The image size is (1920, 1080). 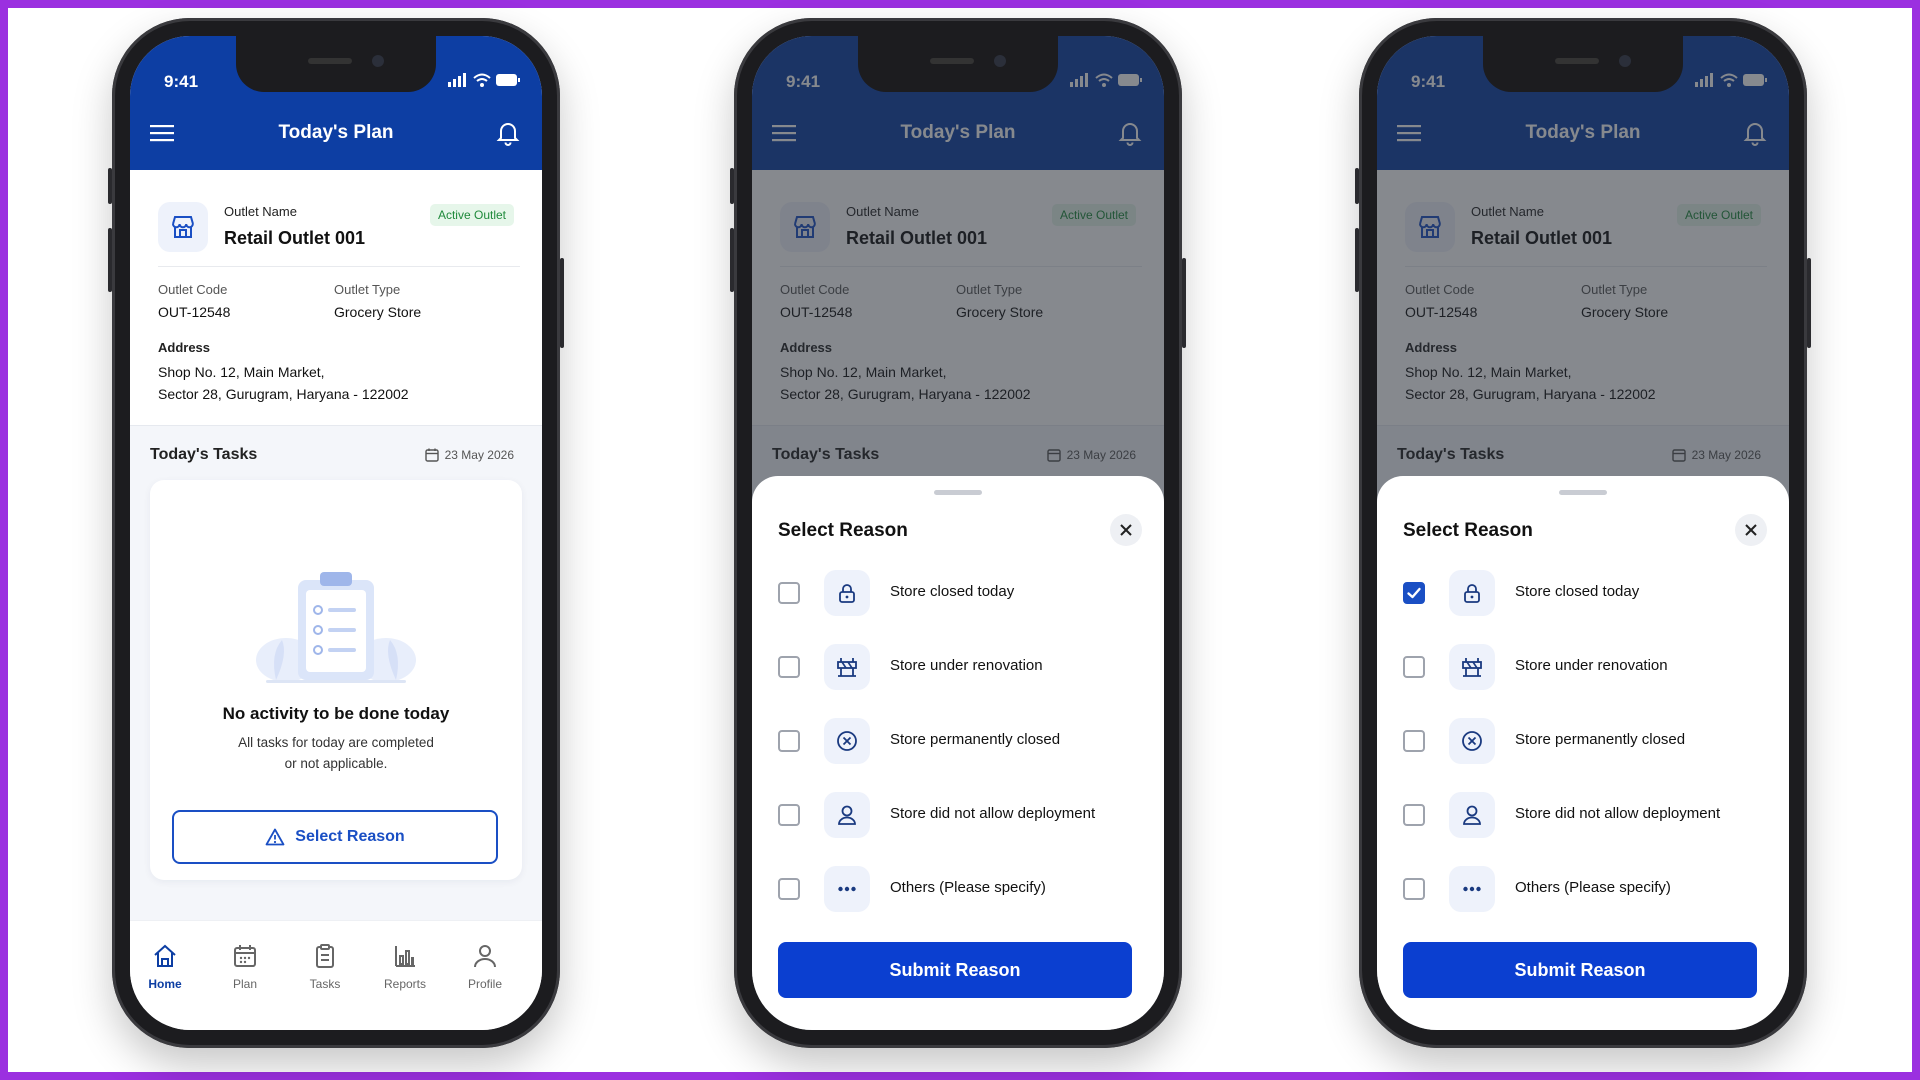 What do you see at coordinates (275, 837) in the screenshot?
I see `warning-icon` at bounding box center [275, 837].